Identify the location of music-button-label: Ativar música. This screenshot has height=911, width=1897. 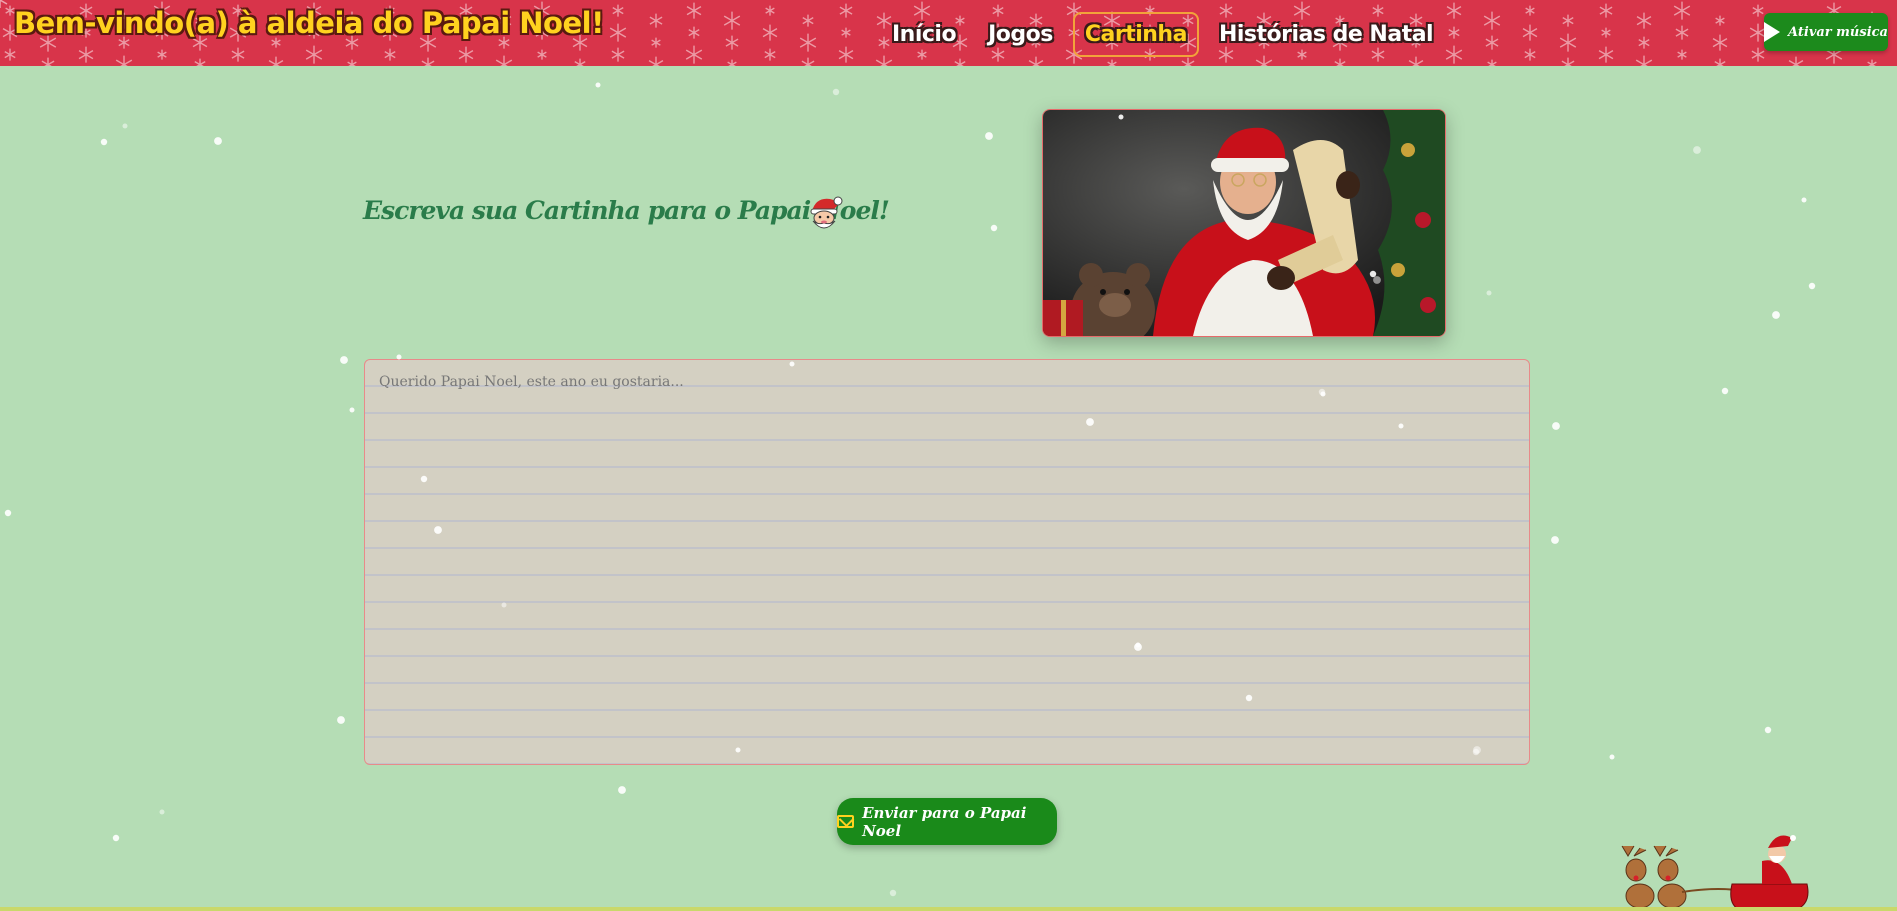
(1838, 32).